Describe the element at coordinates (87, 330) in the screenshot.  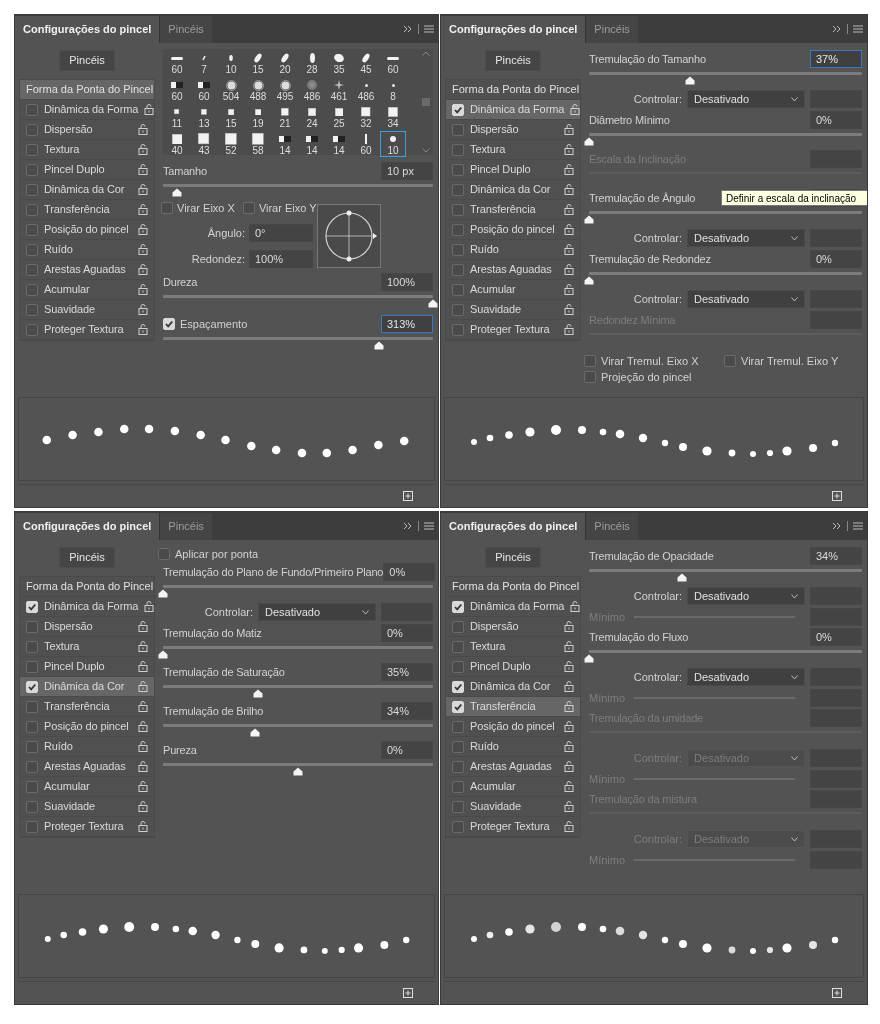
I see `sidebar-item: Proteger Textura` at that location.